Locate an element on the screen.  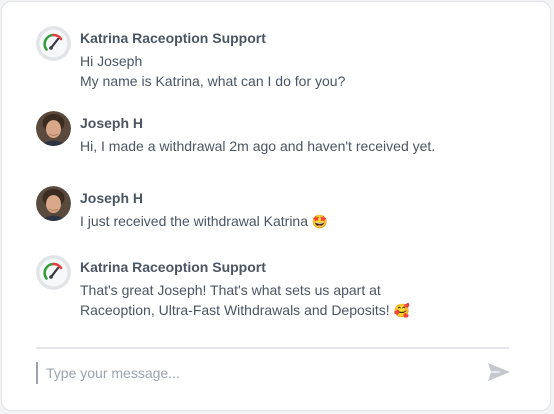
message-text: Hi Joseph is located at coordinates (111, 61).